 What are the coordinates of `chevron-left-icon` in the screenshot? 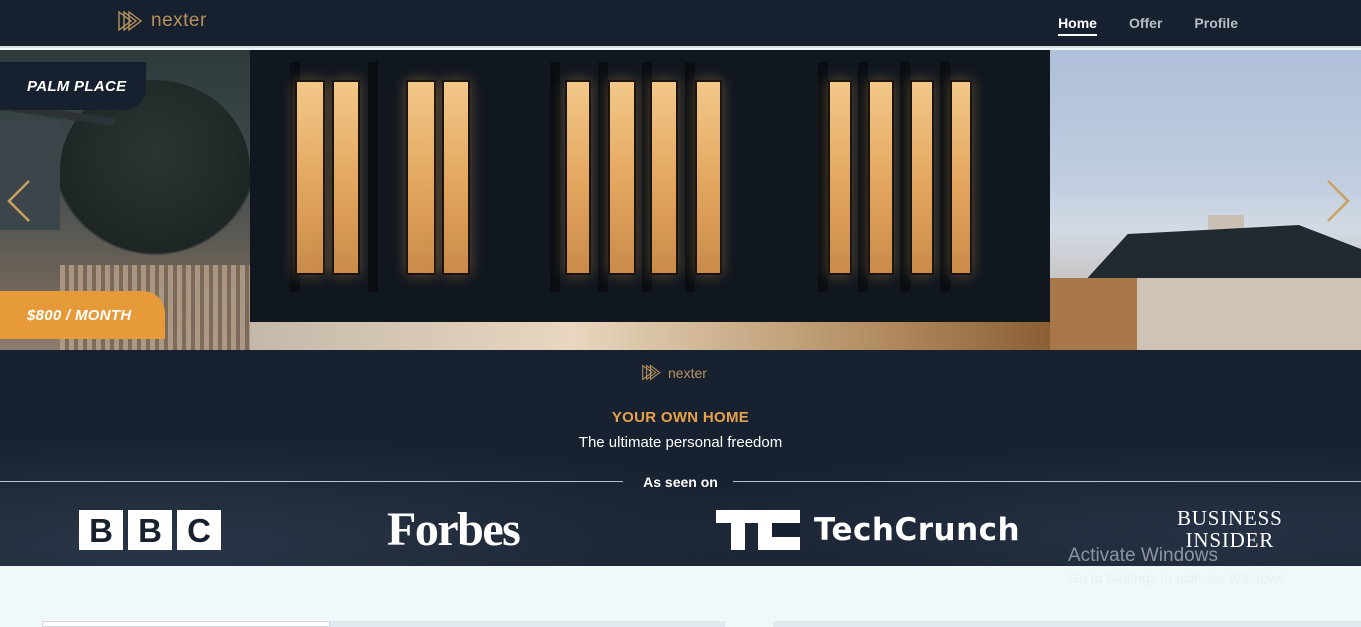 It's located at (18, 201).